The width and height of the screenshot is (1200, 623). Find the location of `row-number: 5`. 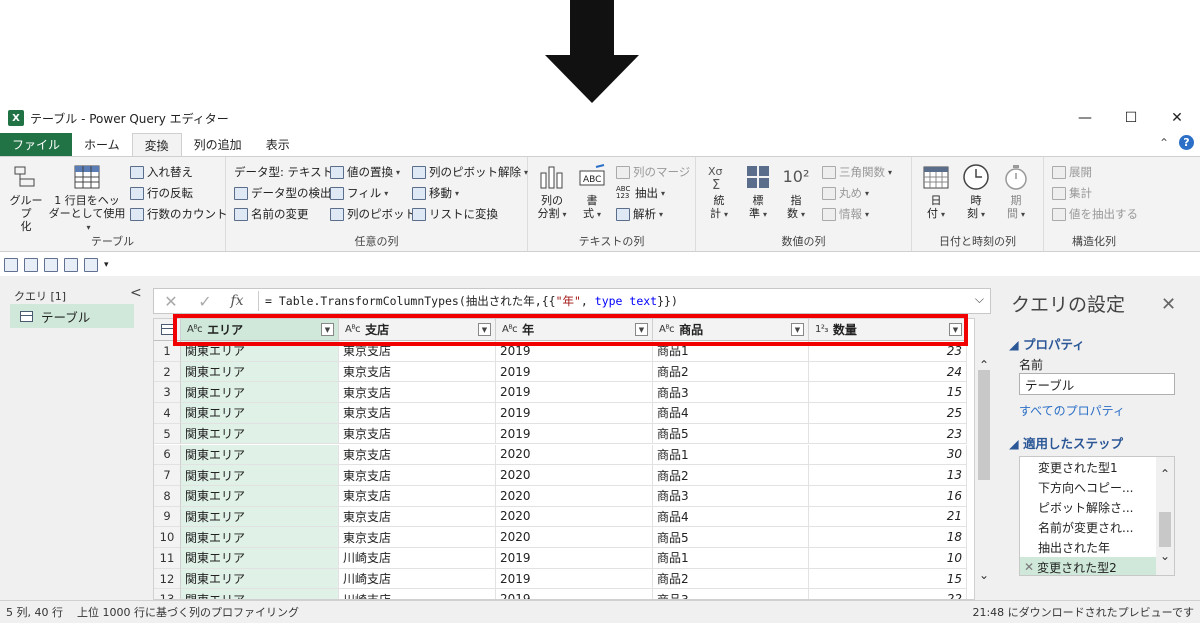

row-number: 5 is located at coordinates (167, 434).